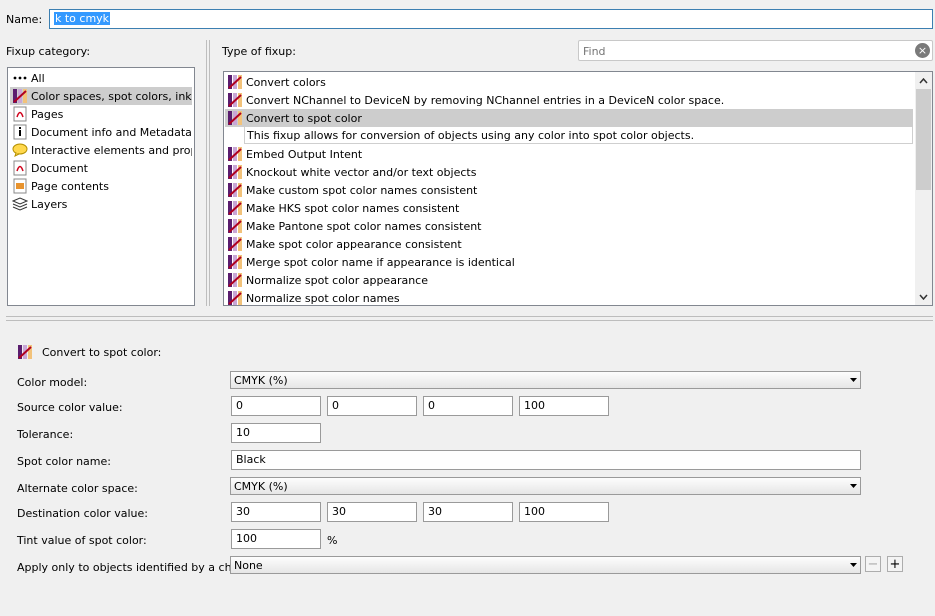 This screenshot has width=935, height=616. I want to click on category-item-document-info: Document info and Metadata, so click(101, 132).